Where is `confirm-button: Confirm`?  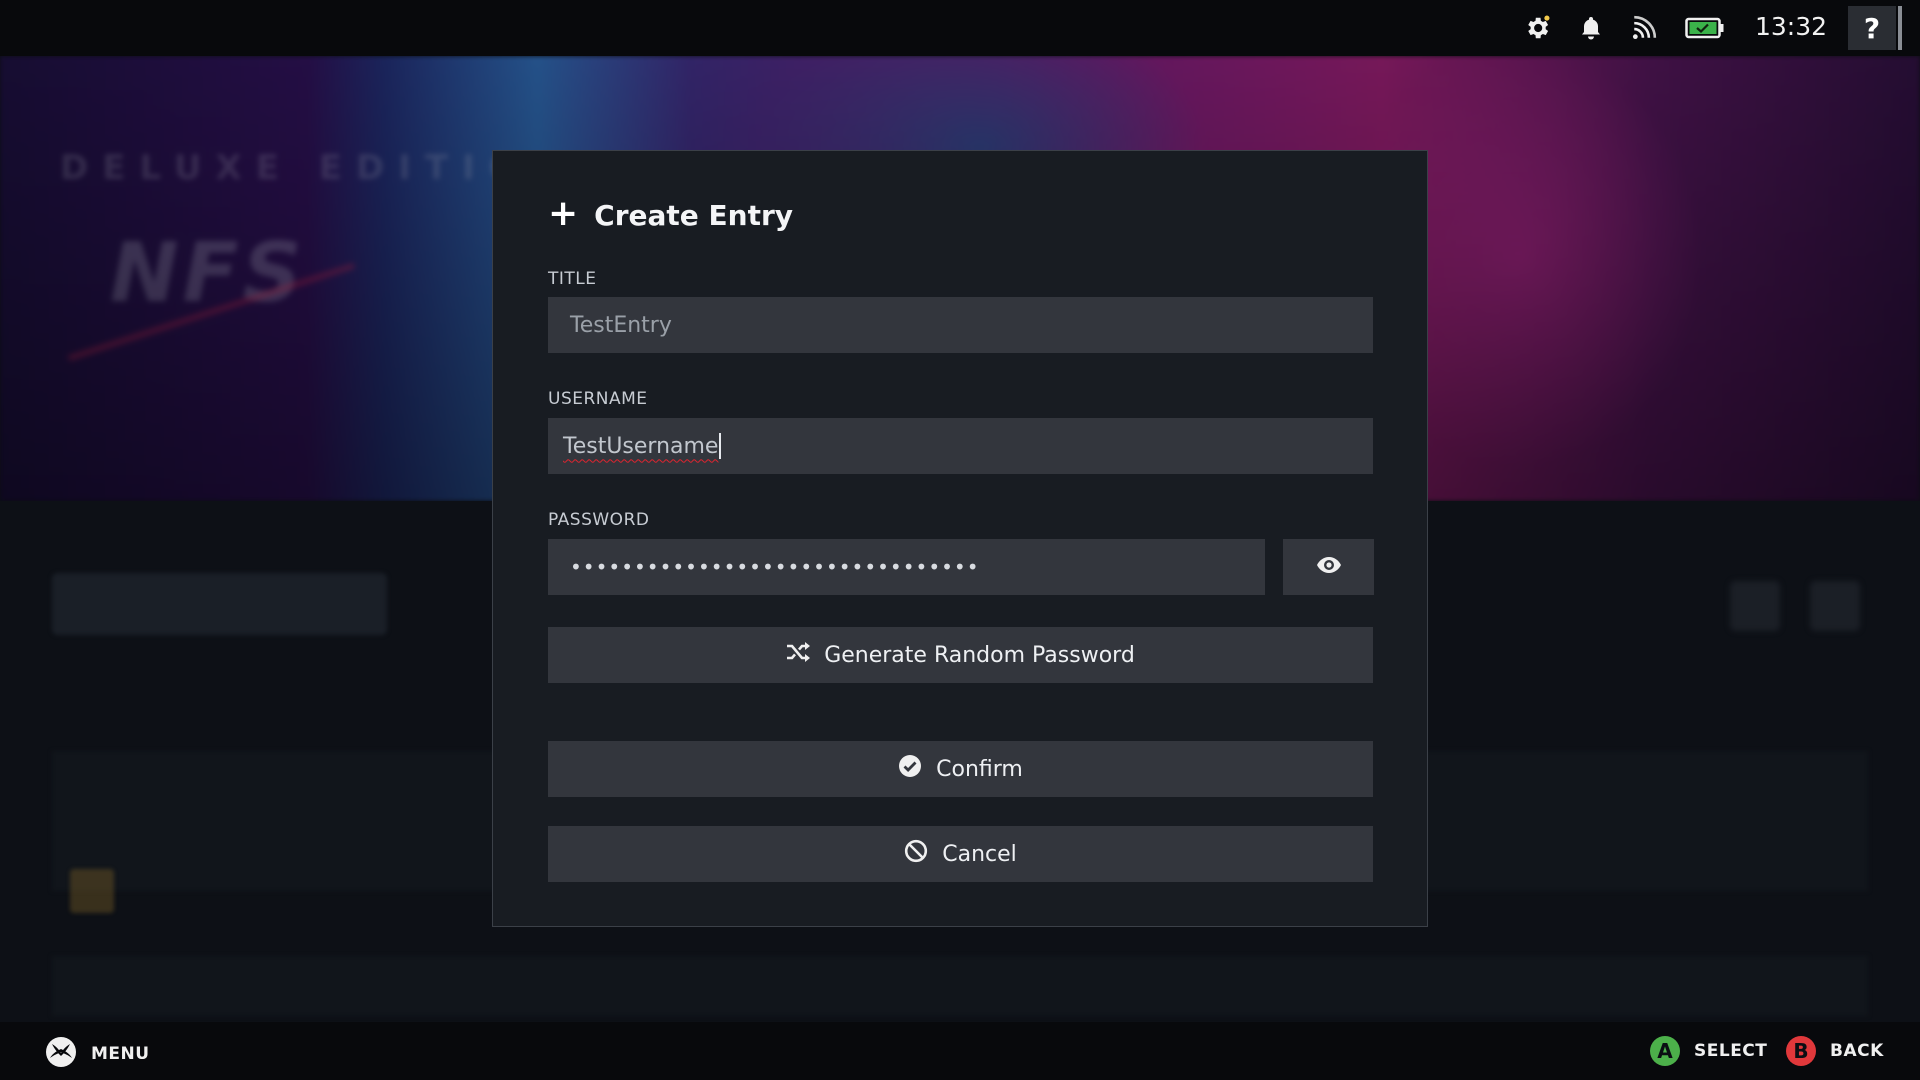 confirm-button: Confirm is located at coordinates (960, 769).